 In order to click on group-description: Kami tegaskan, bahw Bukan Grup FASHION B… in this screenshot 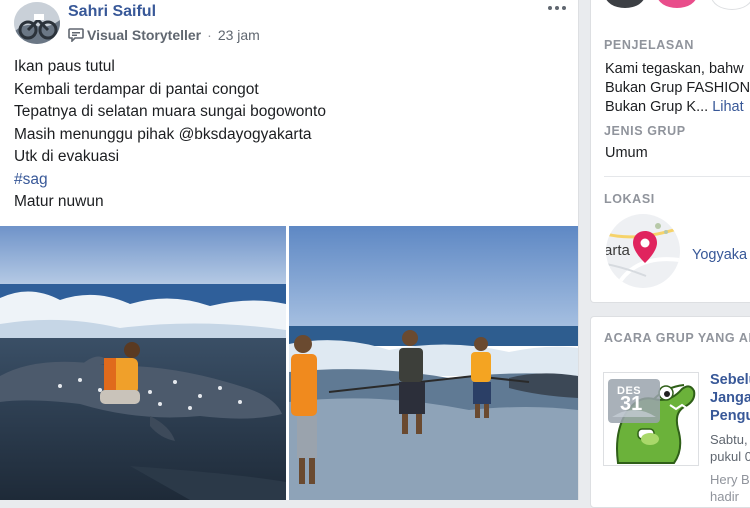, I will do `click(677, 88)`.